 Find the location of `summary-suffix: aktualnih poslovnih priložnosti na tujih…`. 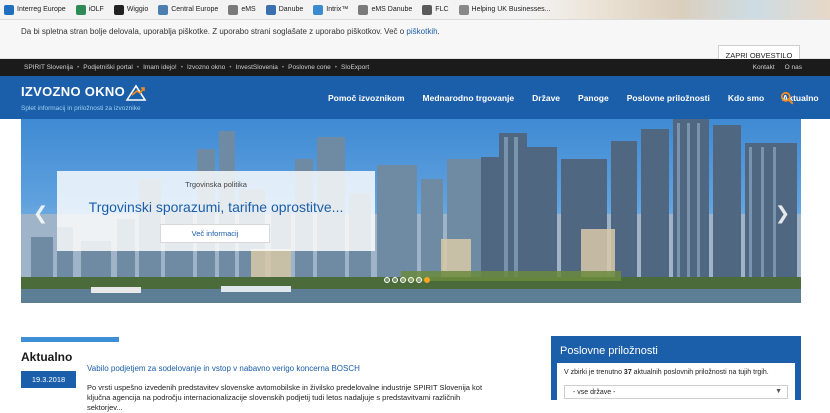

summary-suffix: aktualnih poslovnih priložnosti na tujih… is located at coordinates (700, 372).